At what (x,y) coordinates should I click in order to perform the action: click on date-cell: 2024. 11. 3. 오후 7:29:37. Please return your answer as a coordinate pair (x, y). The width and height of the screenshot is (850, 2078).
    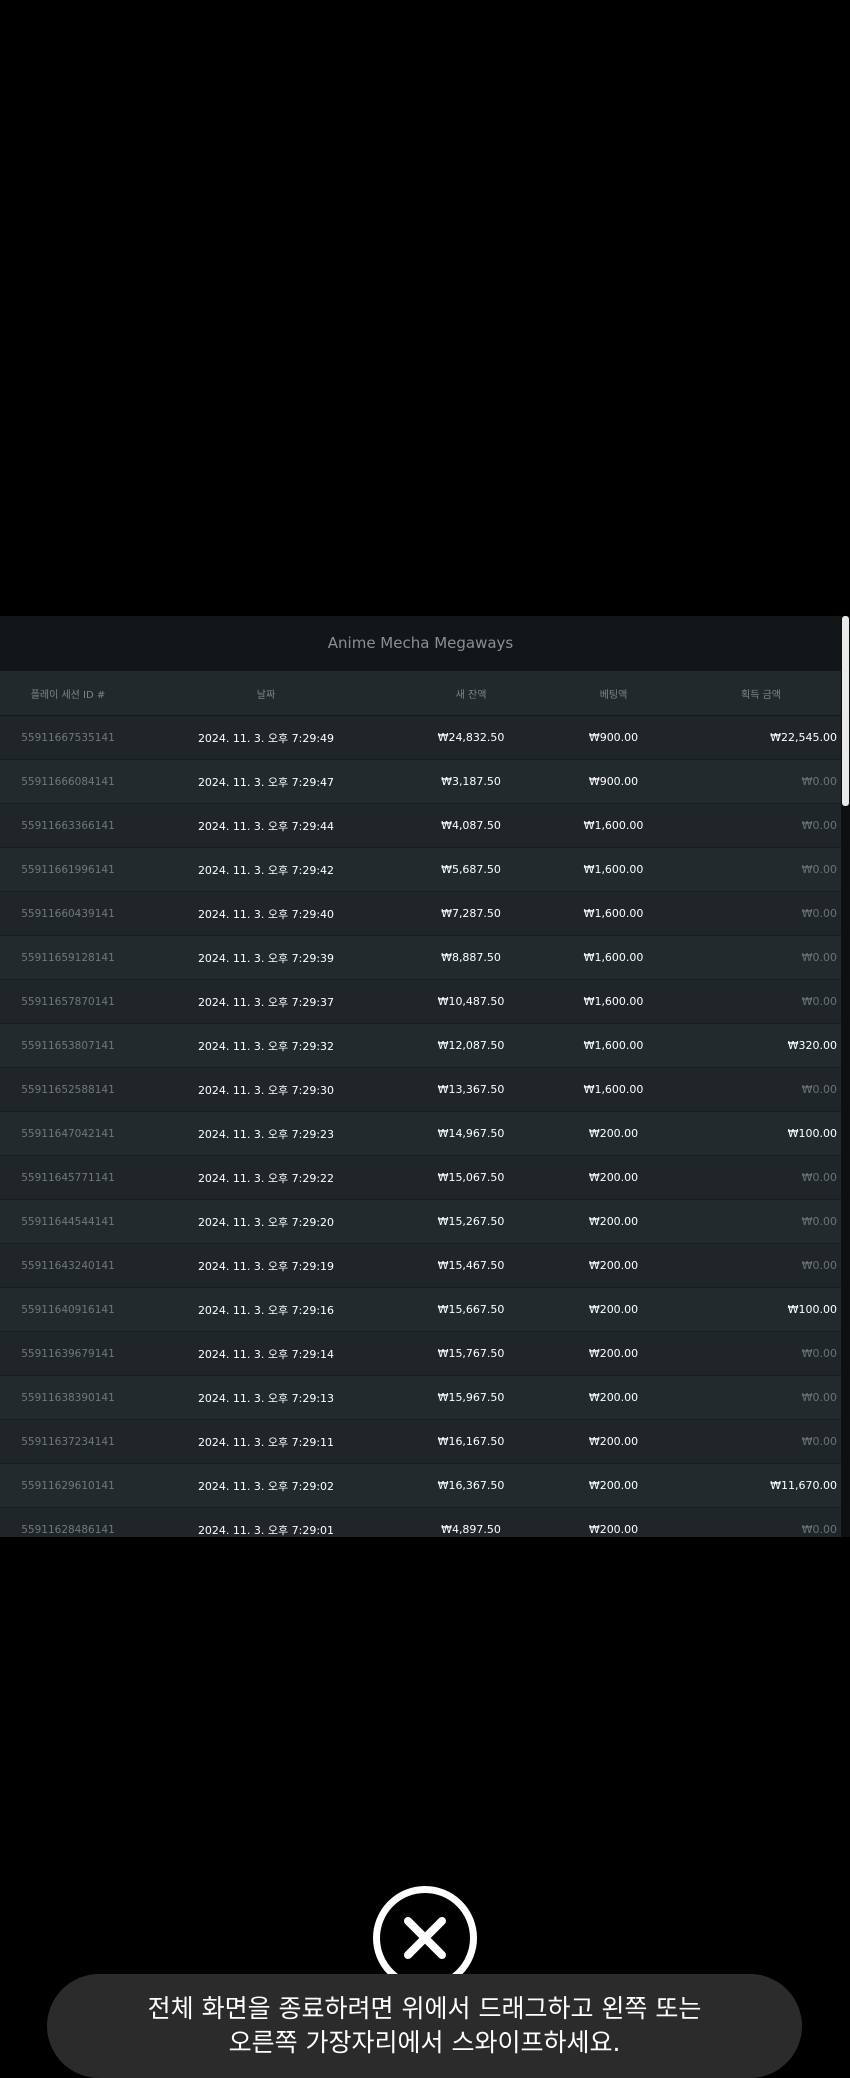
    Looking at the image, I should click on (266, 1002).